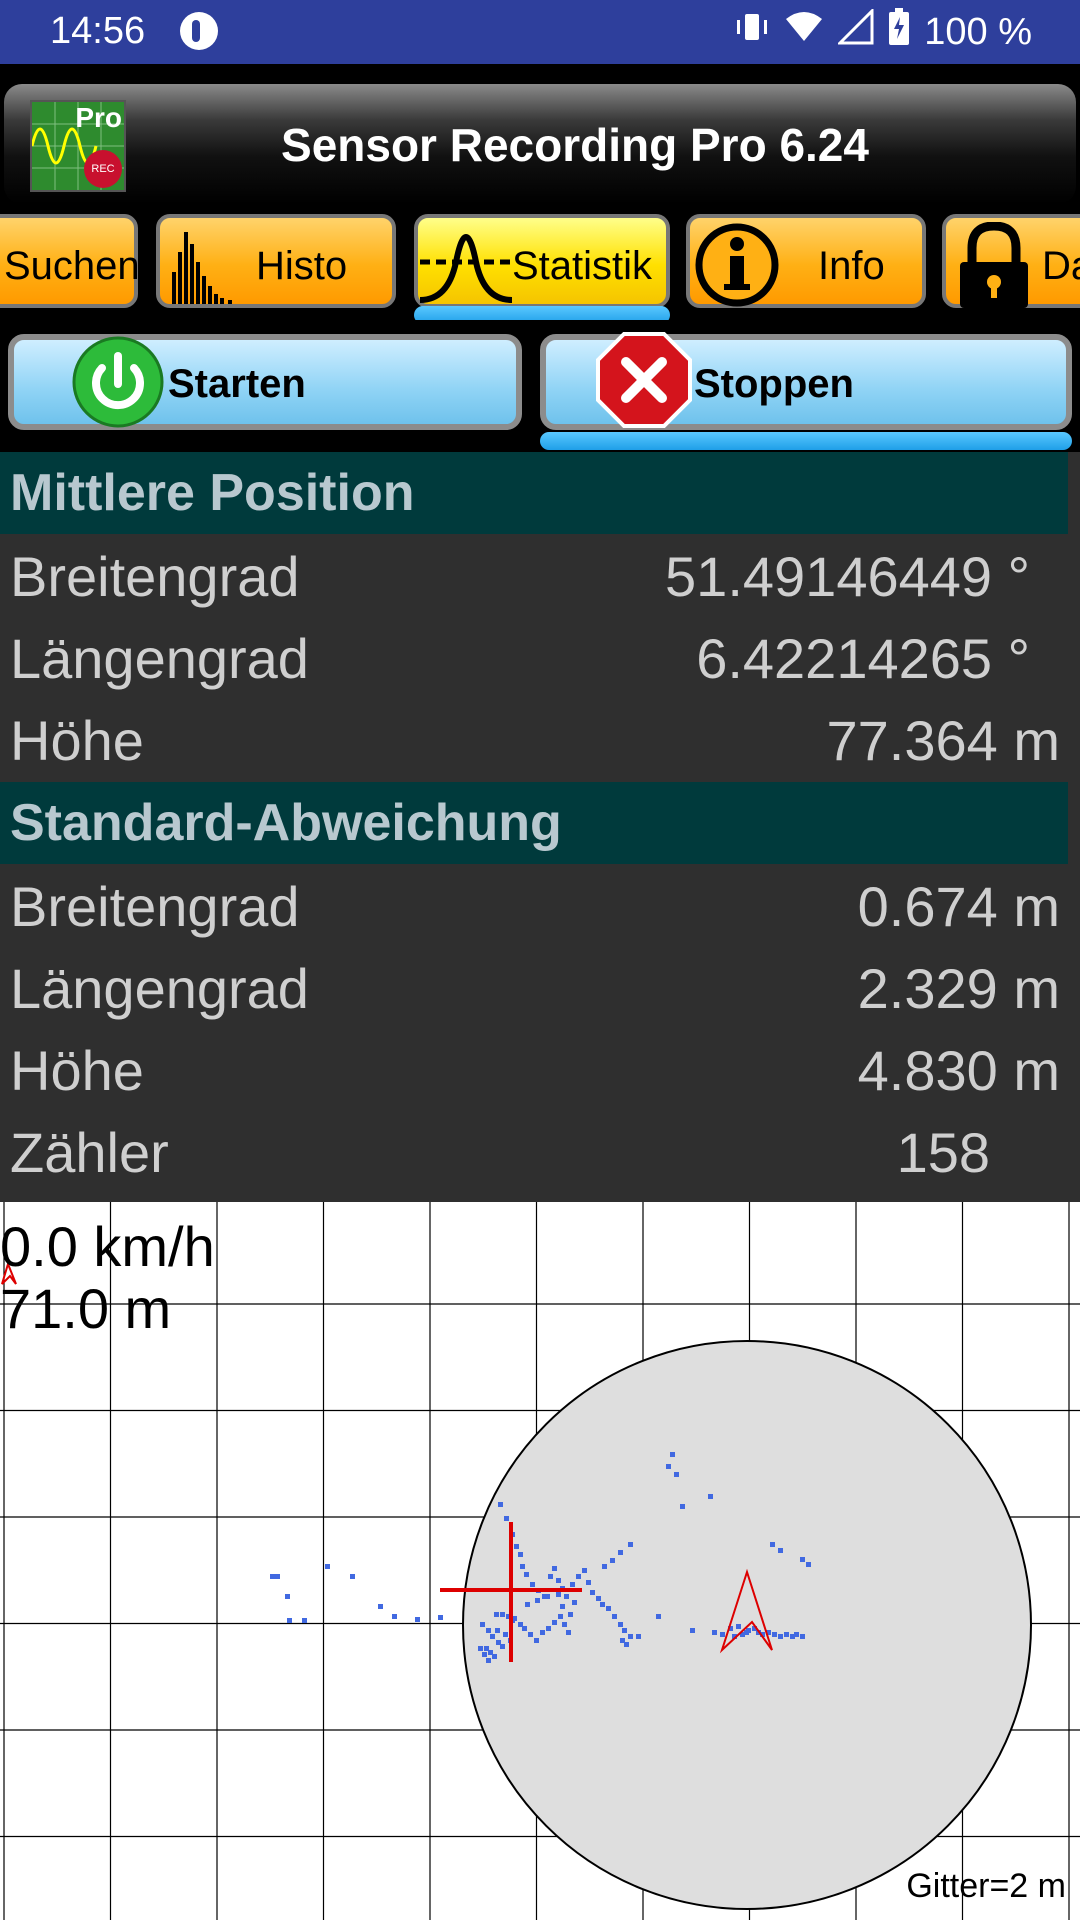  I want to click on std-altitude-label: Höhe, so click(77, 1070).